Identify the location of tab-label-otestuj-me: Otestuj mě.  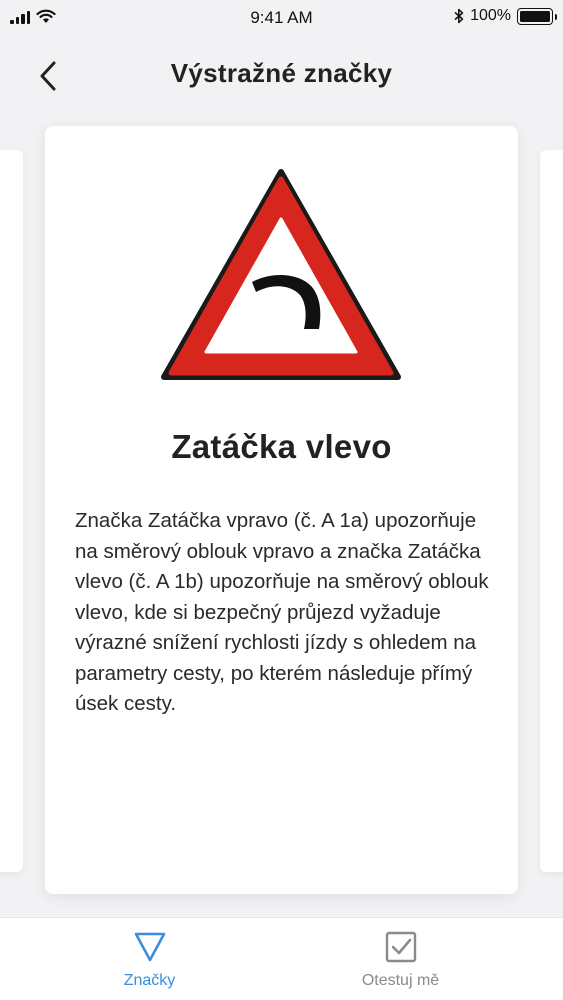
(400, 980).